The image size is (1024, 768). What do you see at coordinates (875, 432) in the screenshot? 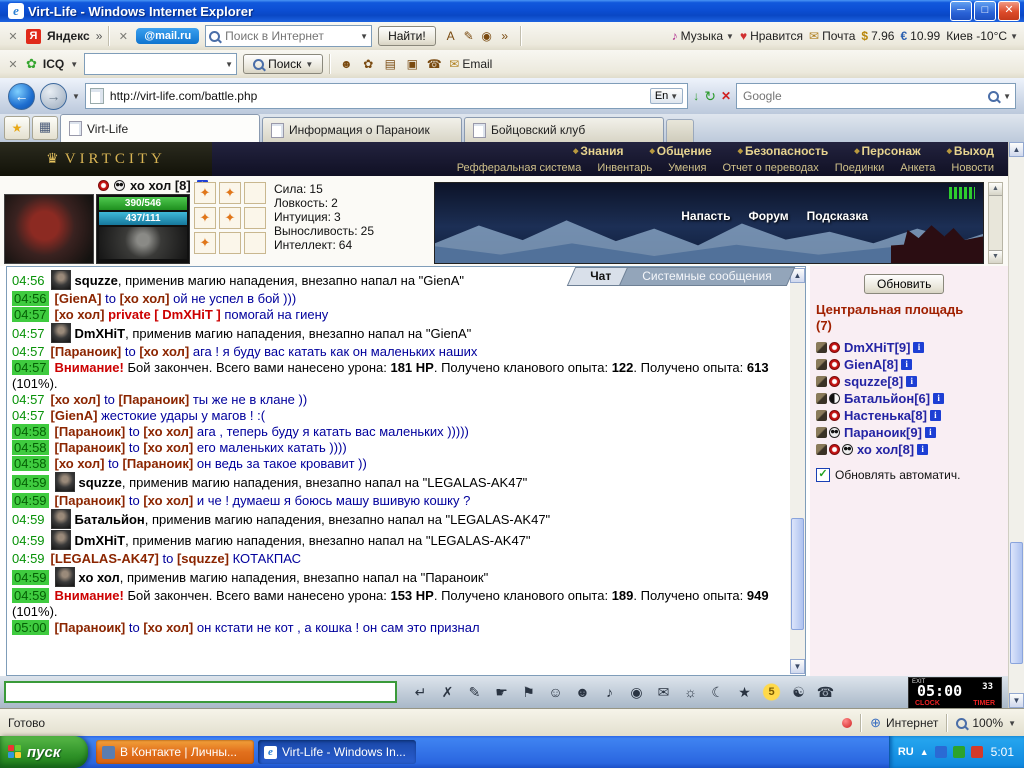
I see `player-name: Параноик` at bounding box center [875, 432].